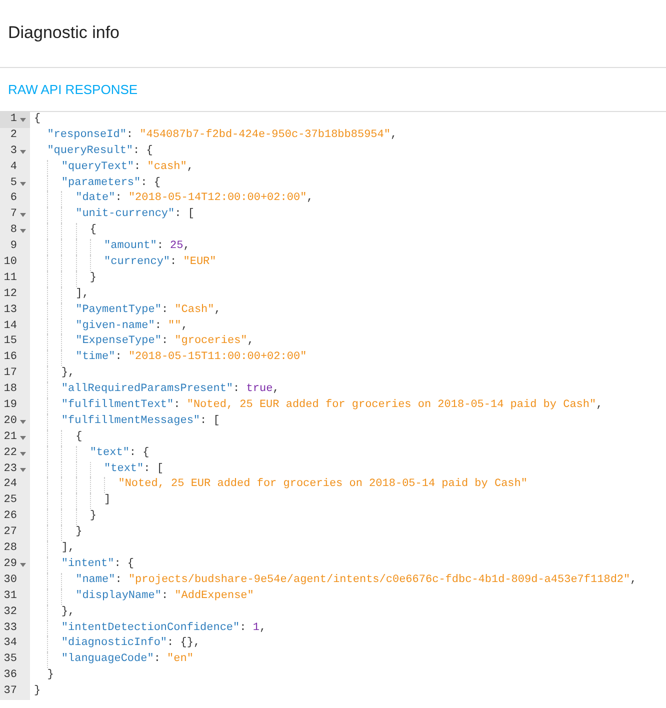 The height and width of the screenshot is (708, 666). I want to click on code-line: "text": {, so click(333, 454).